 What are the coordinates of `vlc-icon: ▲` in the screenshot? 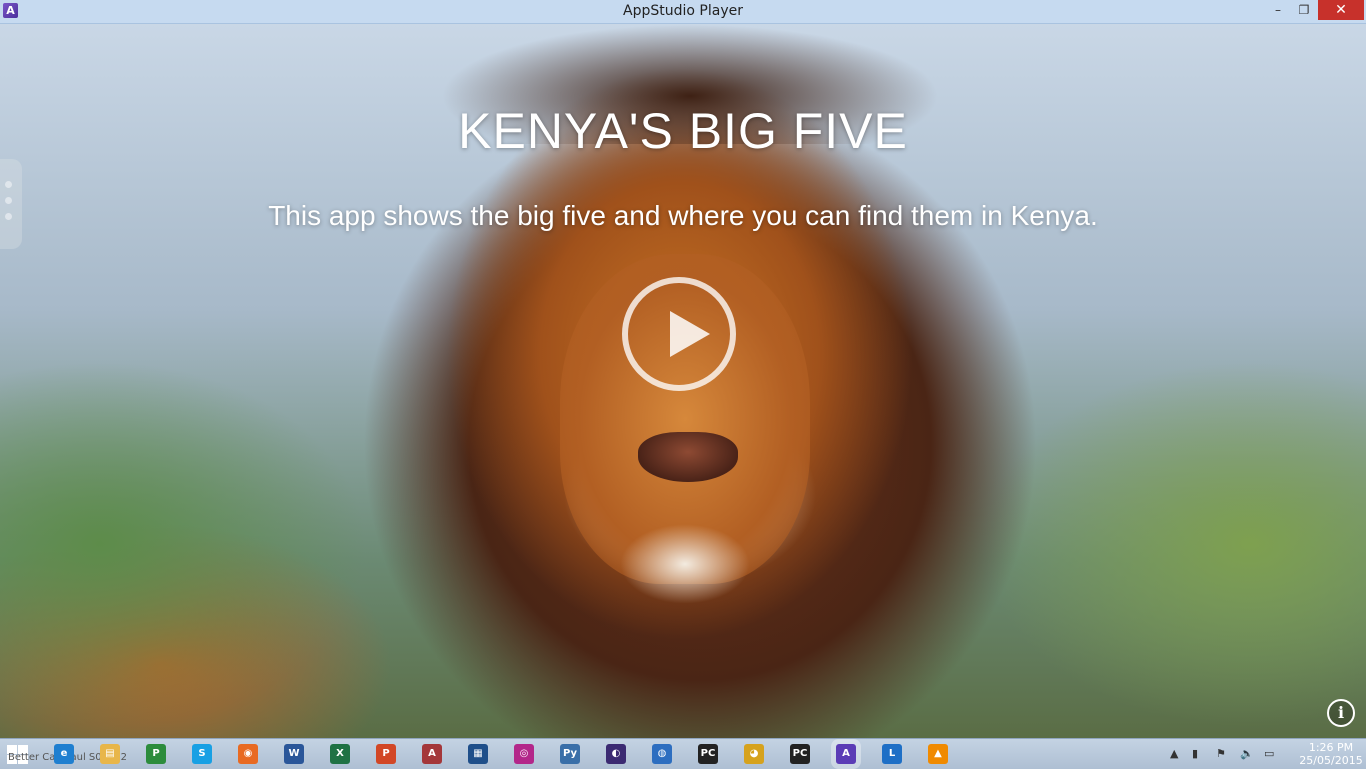 It's located at (938, 754).